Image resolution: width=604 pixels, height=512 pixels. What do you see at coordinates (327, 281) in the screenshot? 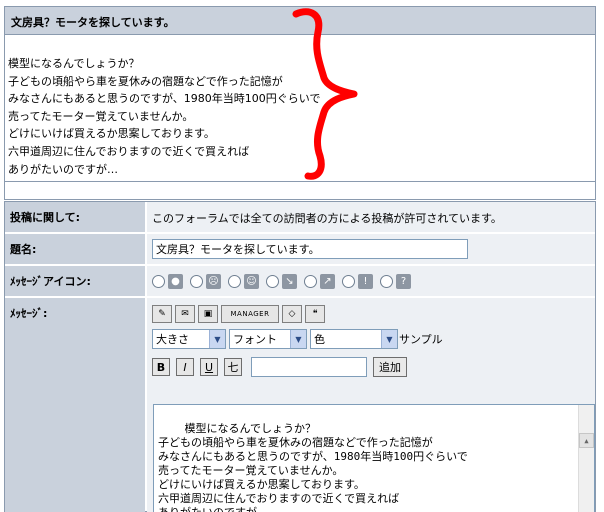
I see `arrow-up-right-icon: ↗` at bounding box center [327, 281].